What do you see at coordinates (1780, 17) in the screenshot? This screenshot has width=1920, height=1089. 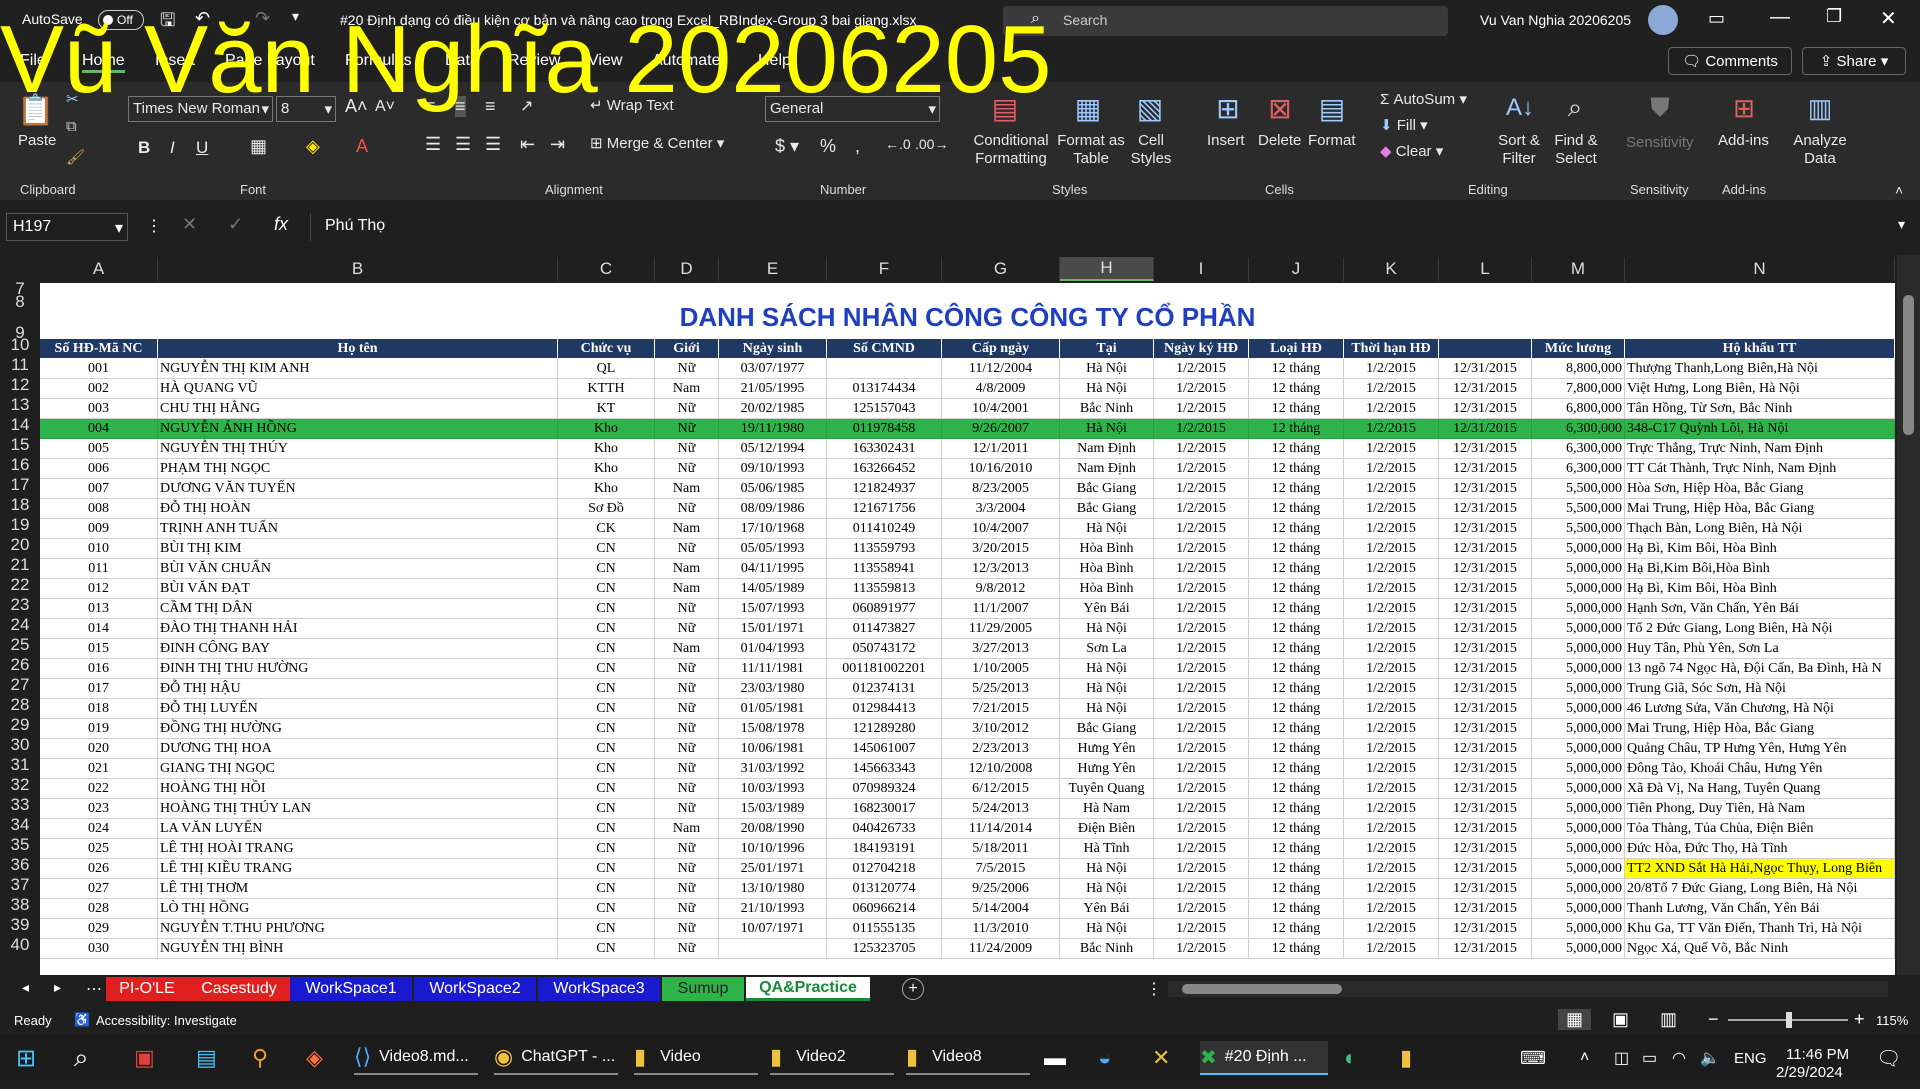 I see `minimize-icon: —` at bounding box center [1780, 17].